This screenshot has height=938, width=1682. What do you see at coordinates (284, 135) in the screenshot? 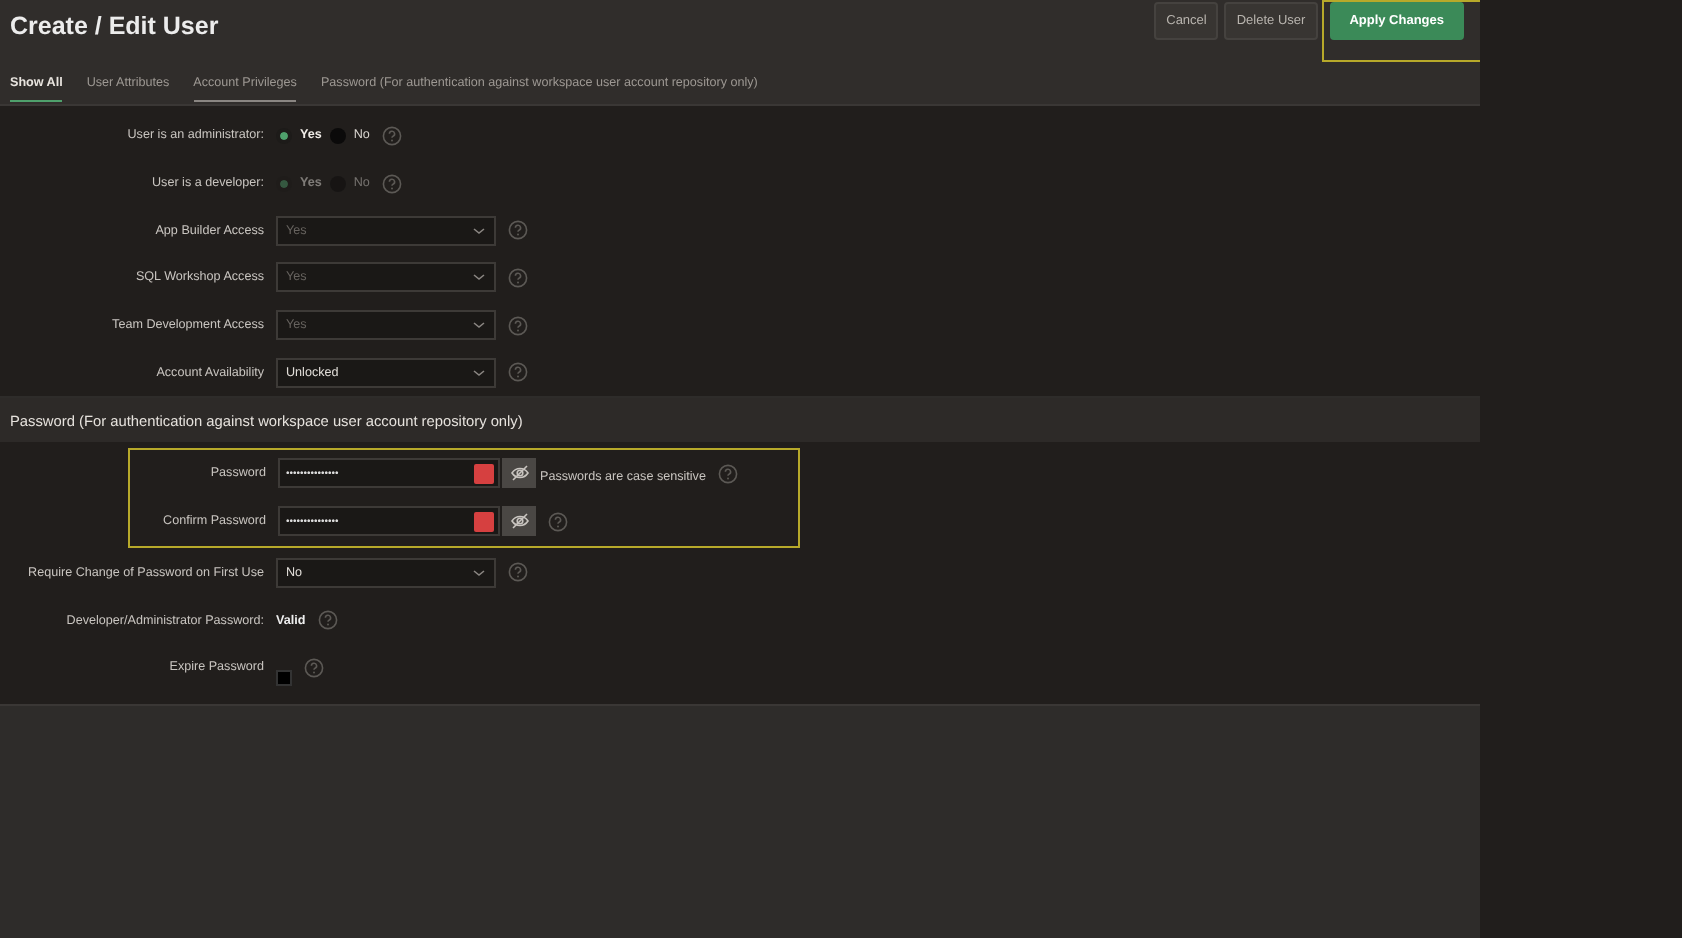
I see `radio-button` at bounding box center [284, 135].